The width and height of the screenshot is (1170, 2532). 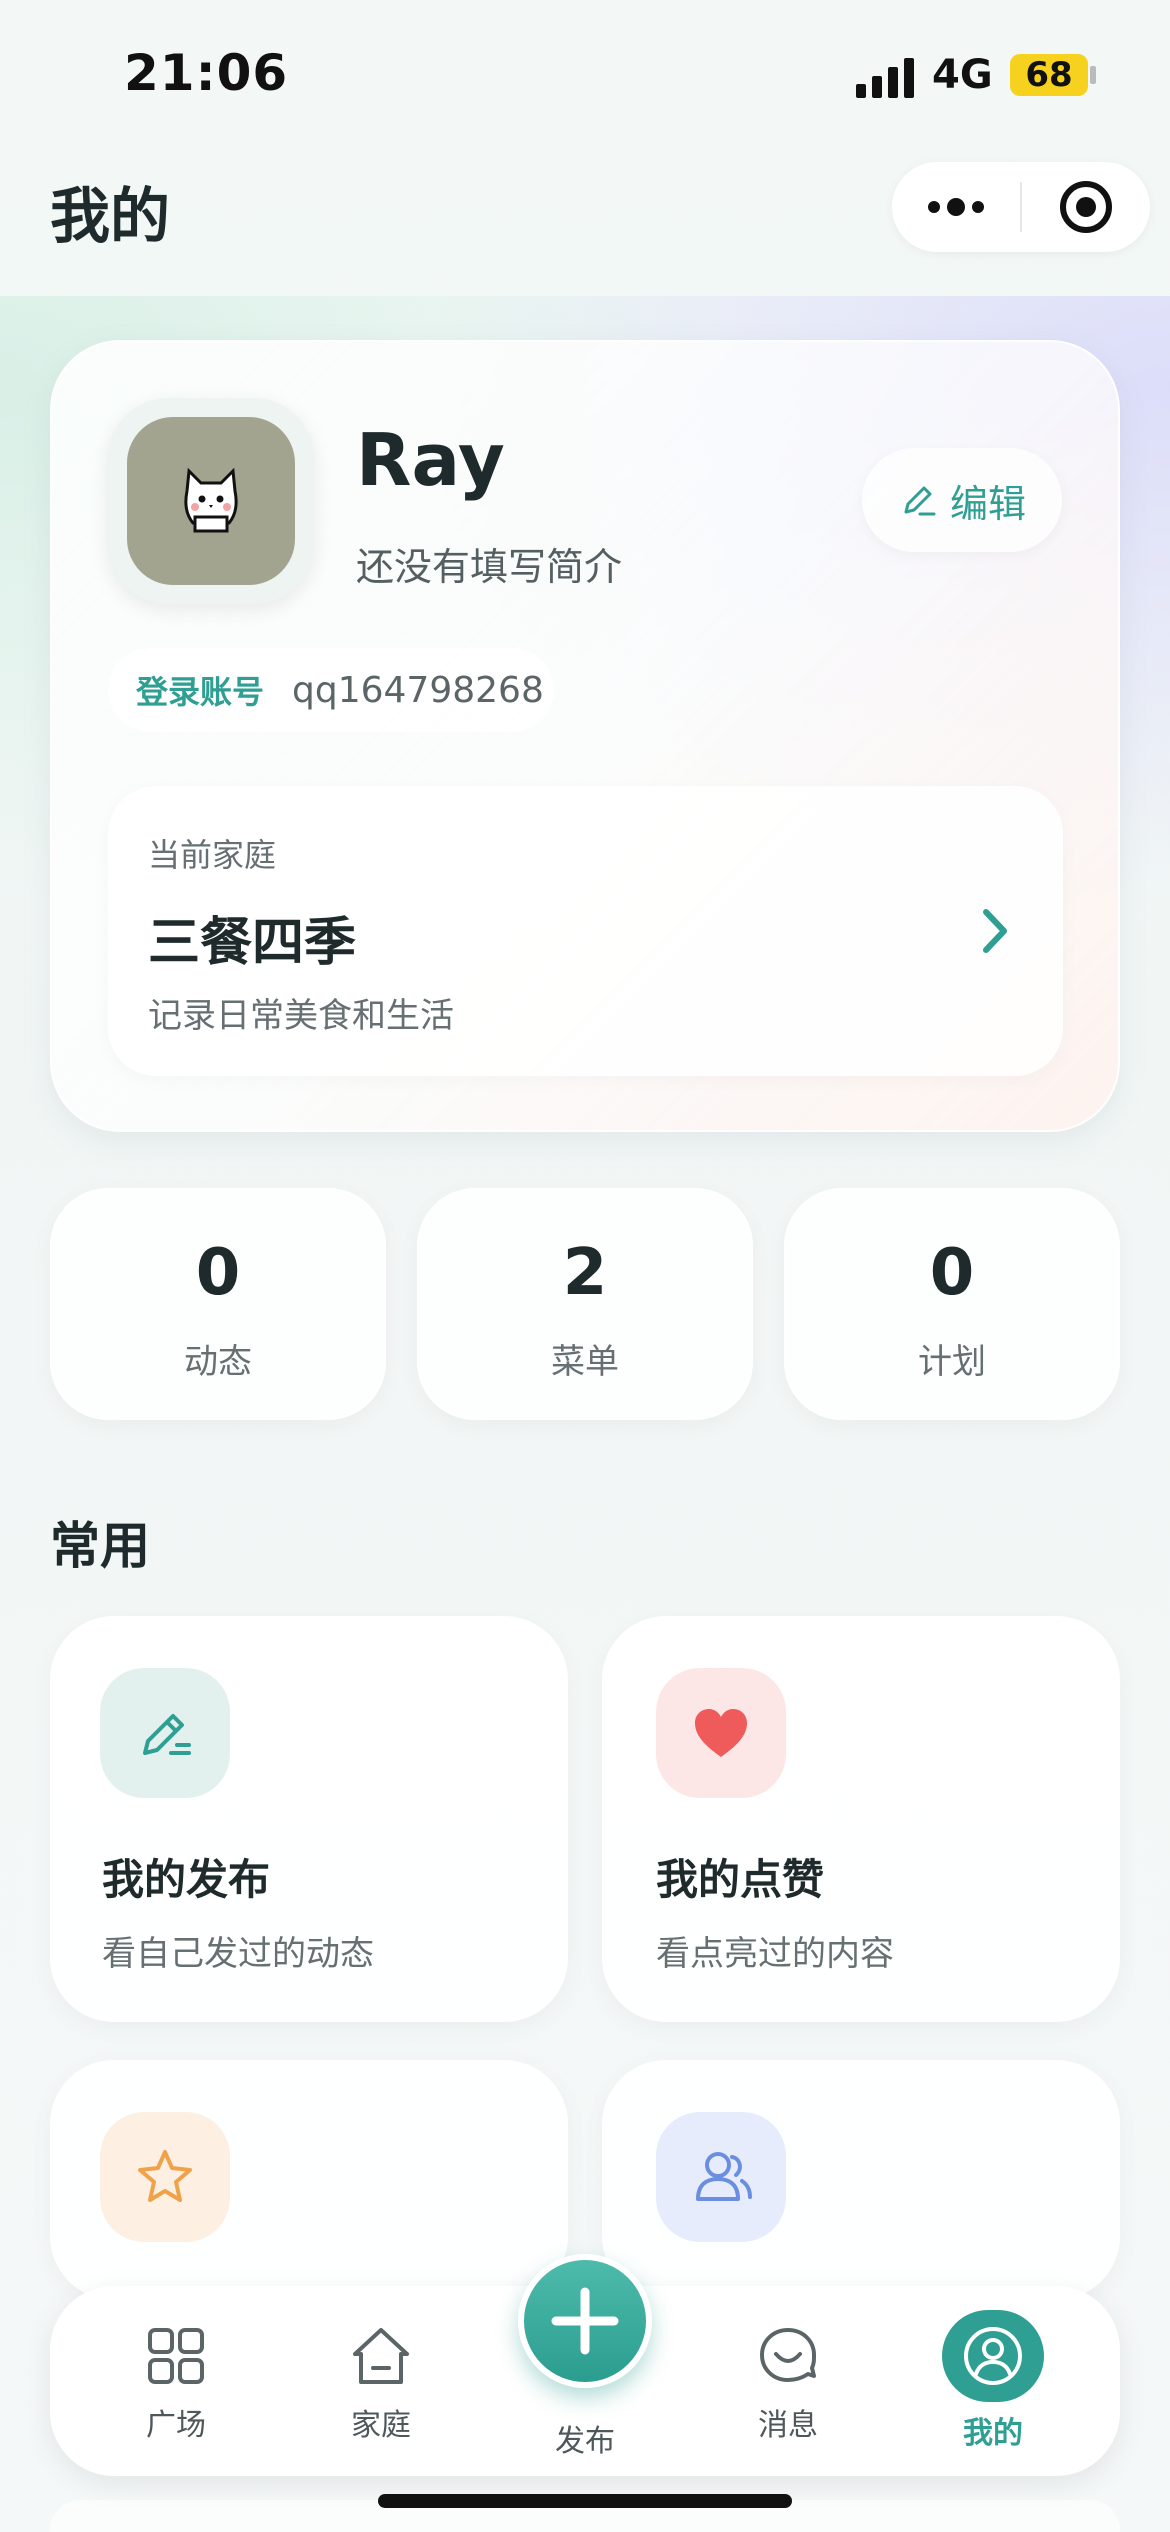 What do you see at coordinates (301, 1016) in the screenshot?
I see `family-desc: 记录日常美食和生活` at bounding box center [301, 1016].